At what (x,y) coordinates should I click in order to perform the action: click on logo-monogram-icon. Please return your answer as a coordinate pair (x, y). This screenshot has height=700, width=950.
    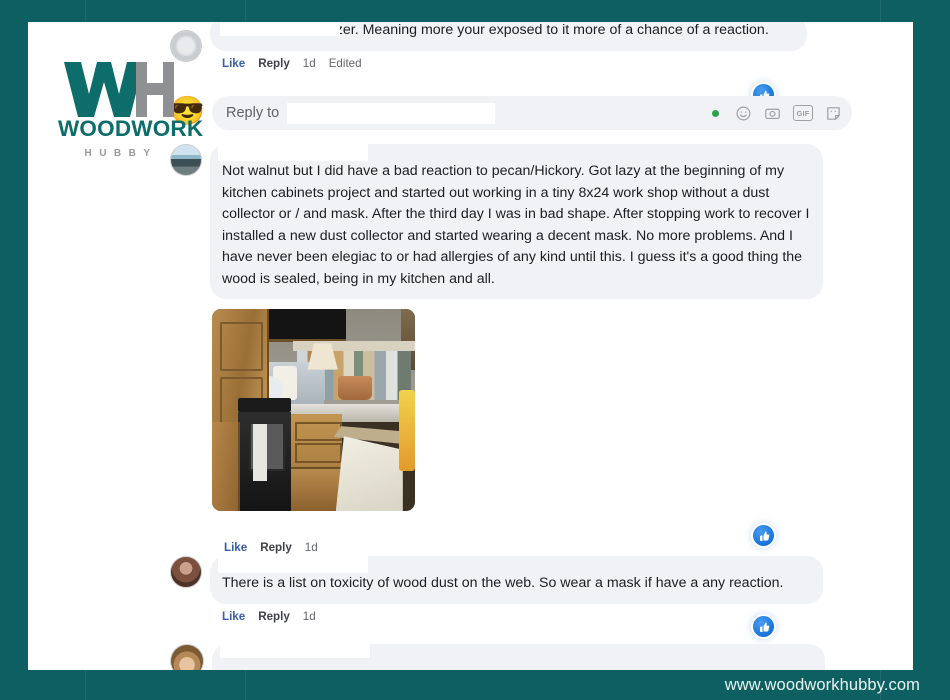
    Looking at the image, I should click on (118, 90).